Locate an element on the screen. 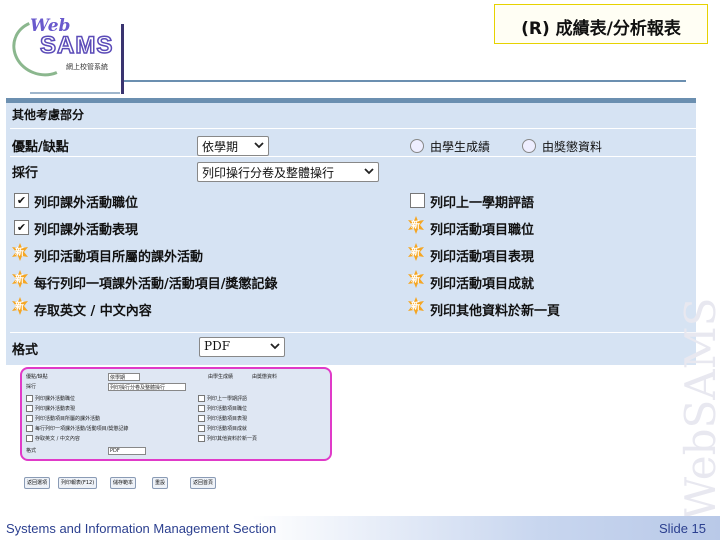 This screenshot has width=720, height=540. header-vertical-rule is located at coordinates (122, 59).